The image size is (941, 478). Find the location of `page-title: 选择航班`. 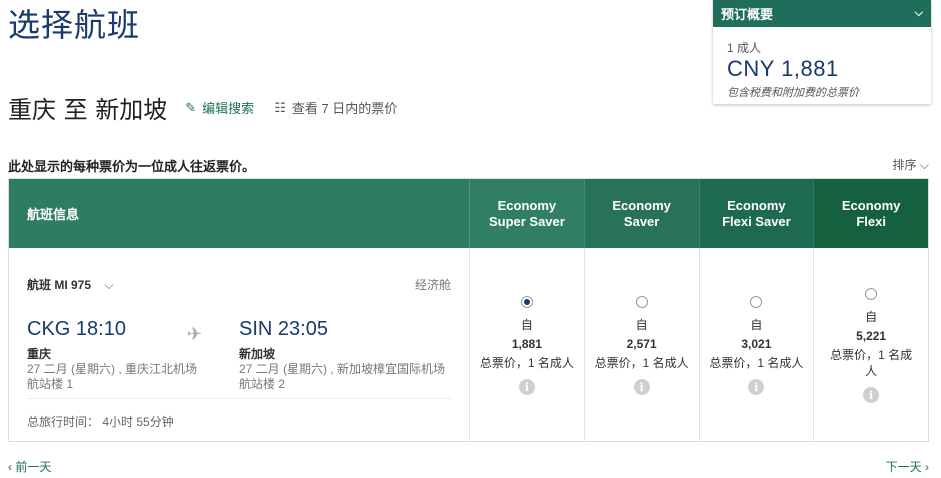

page-title: 选择航班 is located at coordinates (74, 25).